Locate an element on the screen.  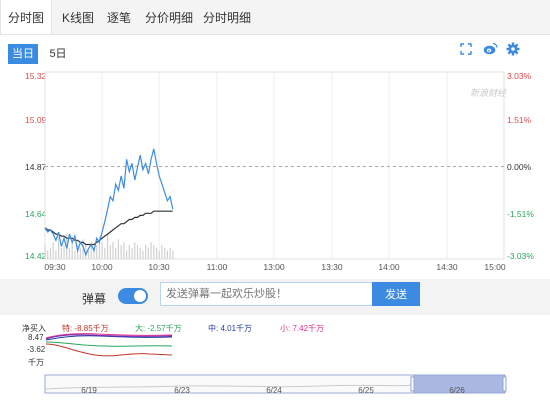
navigator-date: 6/25 is located at coordinates (366, 390).